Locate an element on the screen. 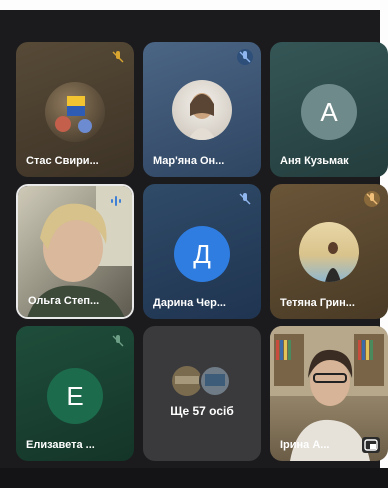 This screenshot has width=388, height=488. more-participants-tile: Ще 57 осіб is located at coordinates (202, 393).